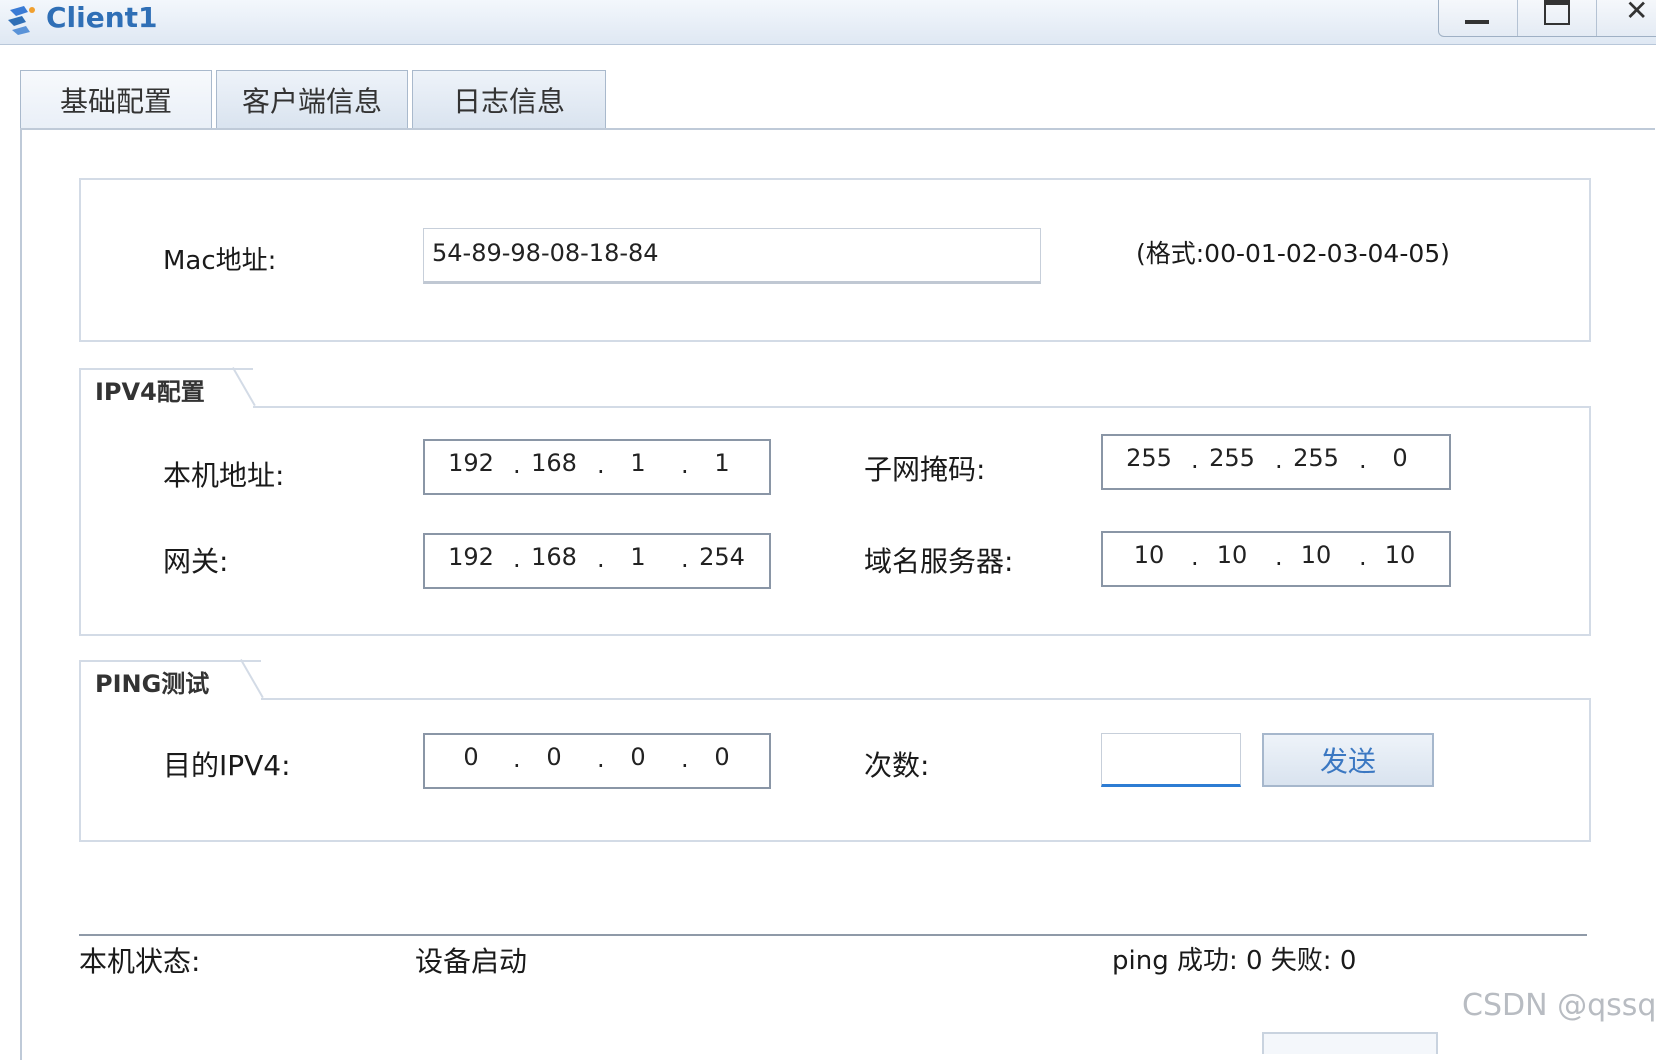 The height and width of the screenshot is (1060, 1656). What do you see at coordinates (224, 475) in the screenshot?
I see `local-ip-label: 本机地址:` at bounding box center [224, 475].